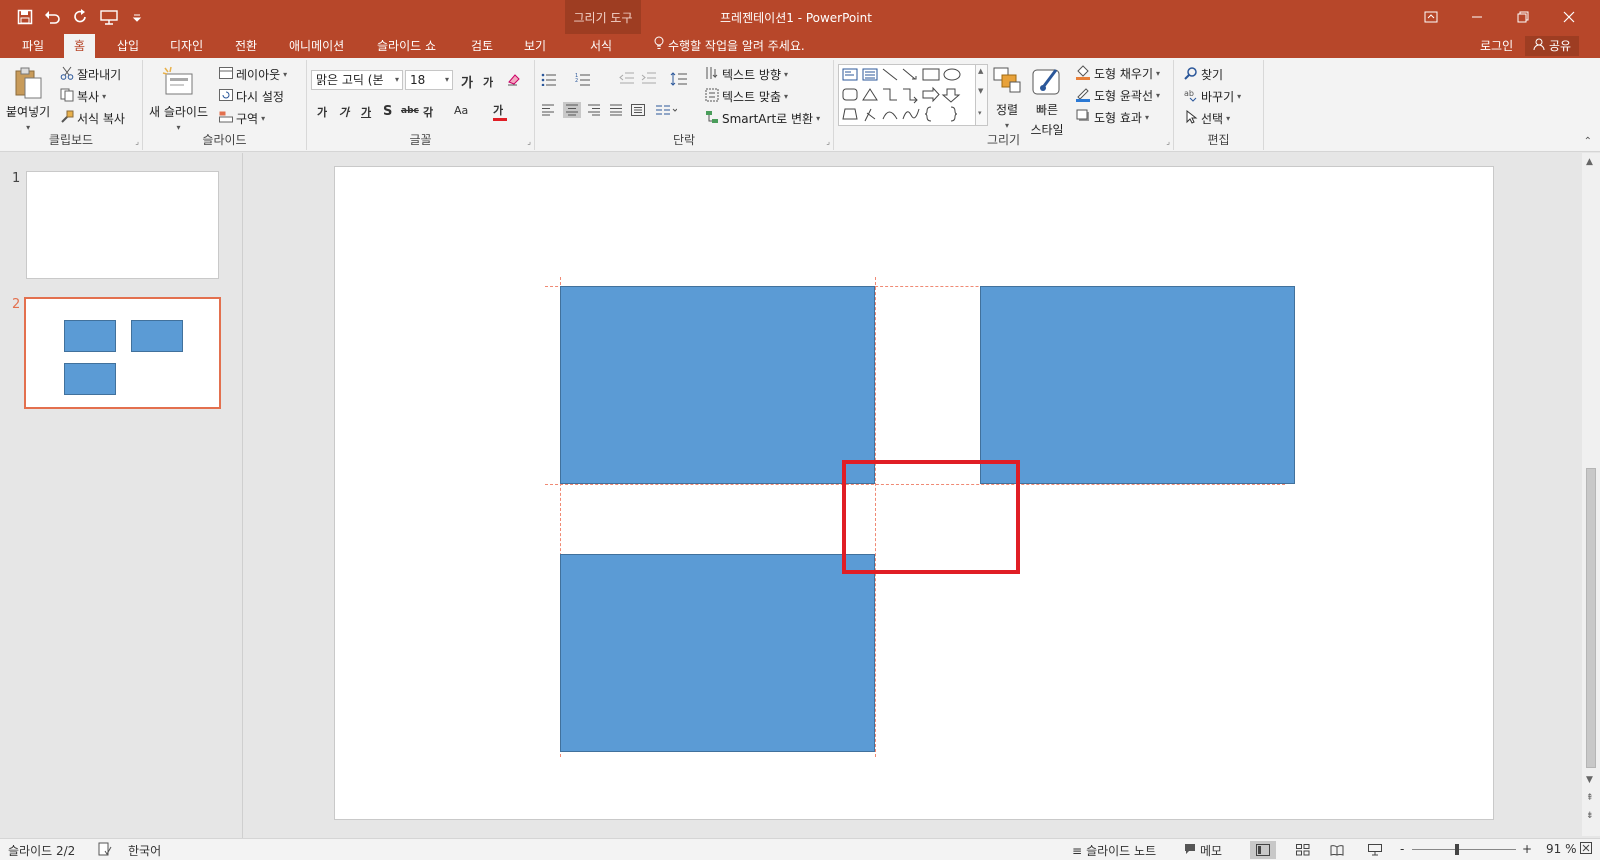 The height and width of the screenshot is (860, 1600). I want to click on replace-button: ab 바꾸기 ▾, so click(1212, 96).